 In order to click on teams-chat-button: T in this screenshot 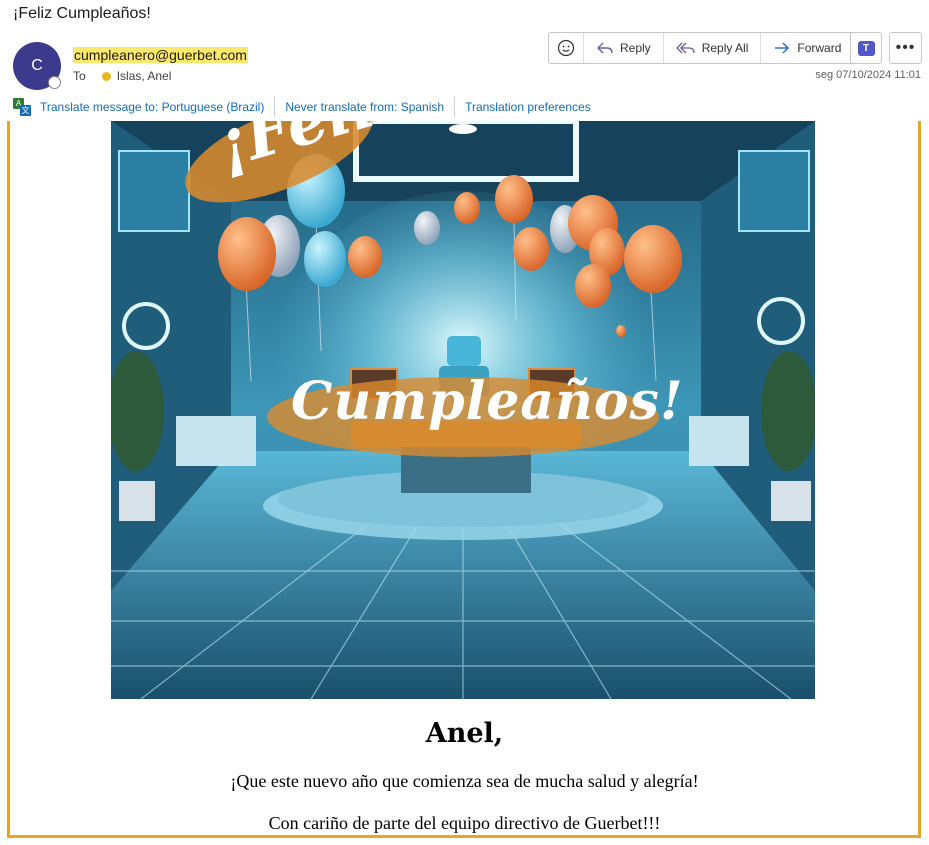, I will do `click(866, 48)`.